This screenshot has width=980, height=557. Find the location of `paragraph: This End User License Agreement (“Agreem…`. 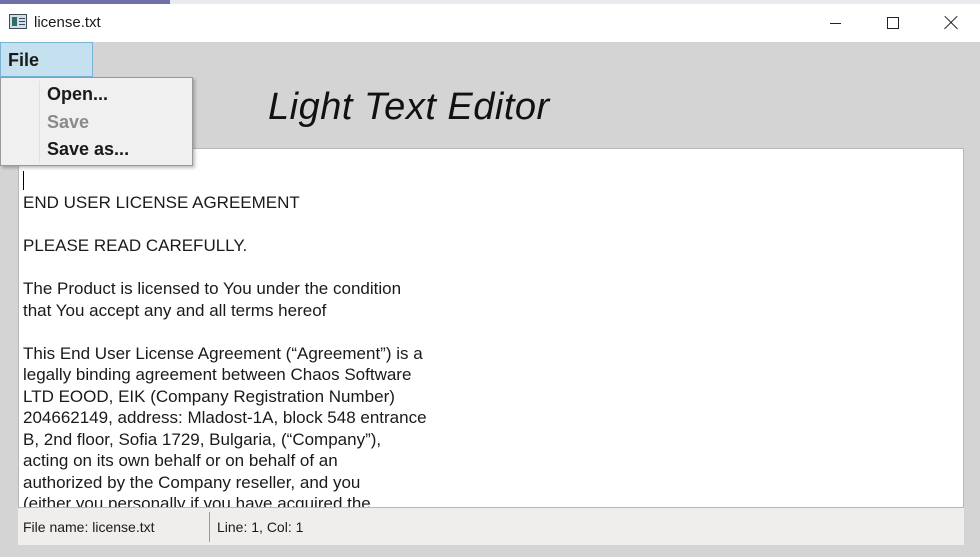

paragraph: This End User License Agreement (“Agreem… is located at coordinates (225, 425).